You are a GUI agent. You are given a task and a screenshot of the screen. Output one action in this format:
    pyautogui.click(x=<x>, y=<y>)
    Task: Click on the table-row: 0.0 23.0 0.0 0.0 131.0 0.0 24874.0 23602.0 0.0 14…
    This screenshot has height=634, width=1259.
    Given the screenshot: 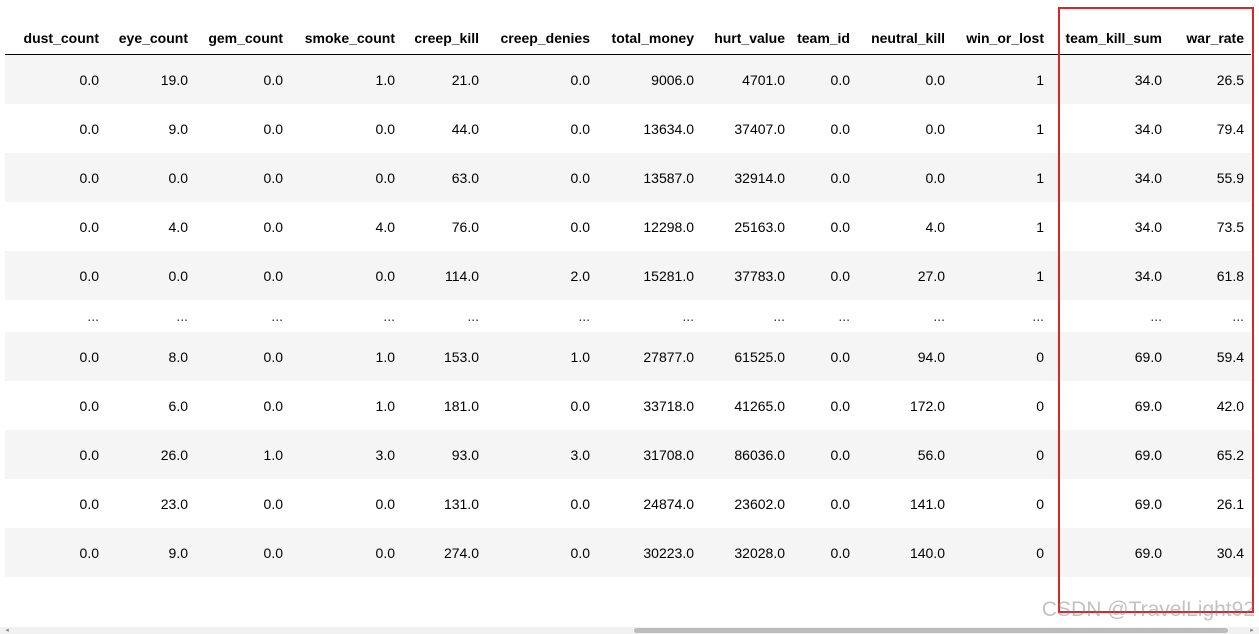 What is the action you would take?
    pyautogui.click(x=628, y=503)
    